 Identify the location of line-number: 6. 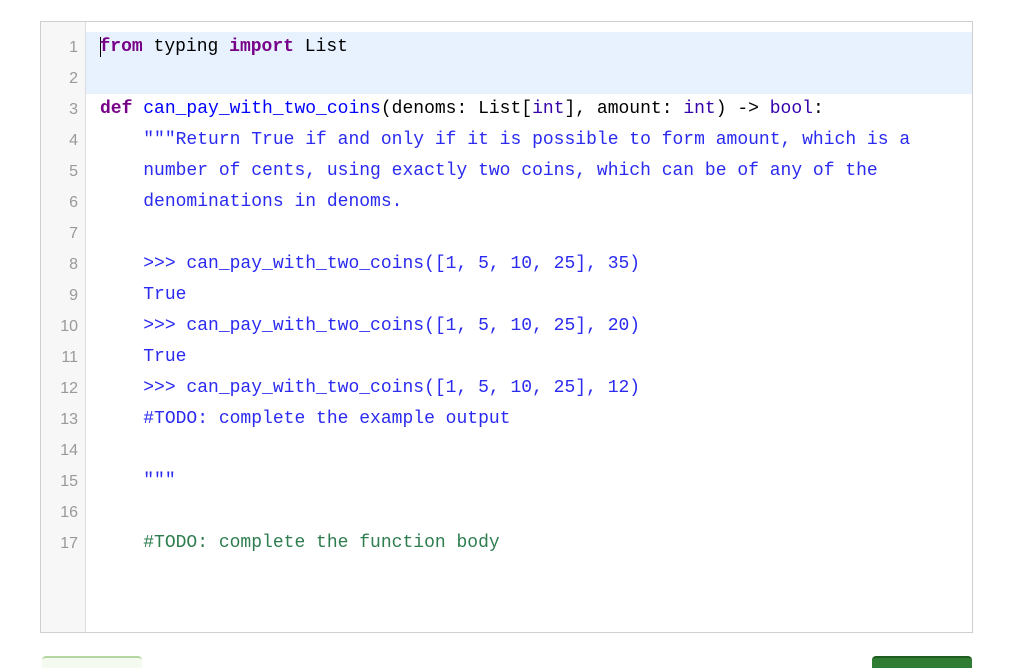
(73, 202).